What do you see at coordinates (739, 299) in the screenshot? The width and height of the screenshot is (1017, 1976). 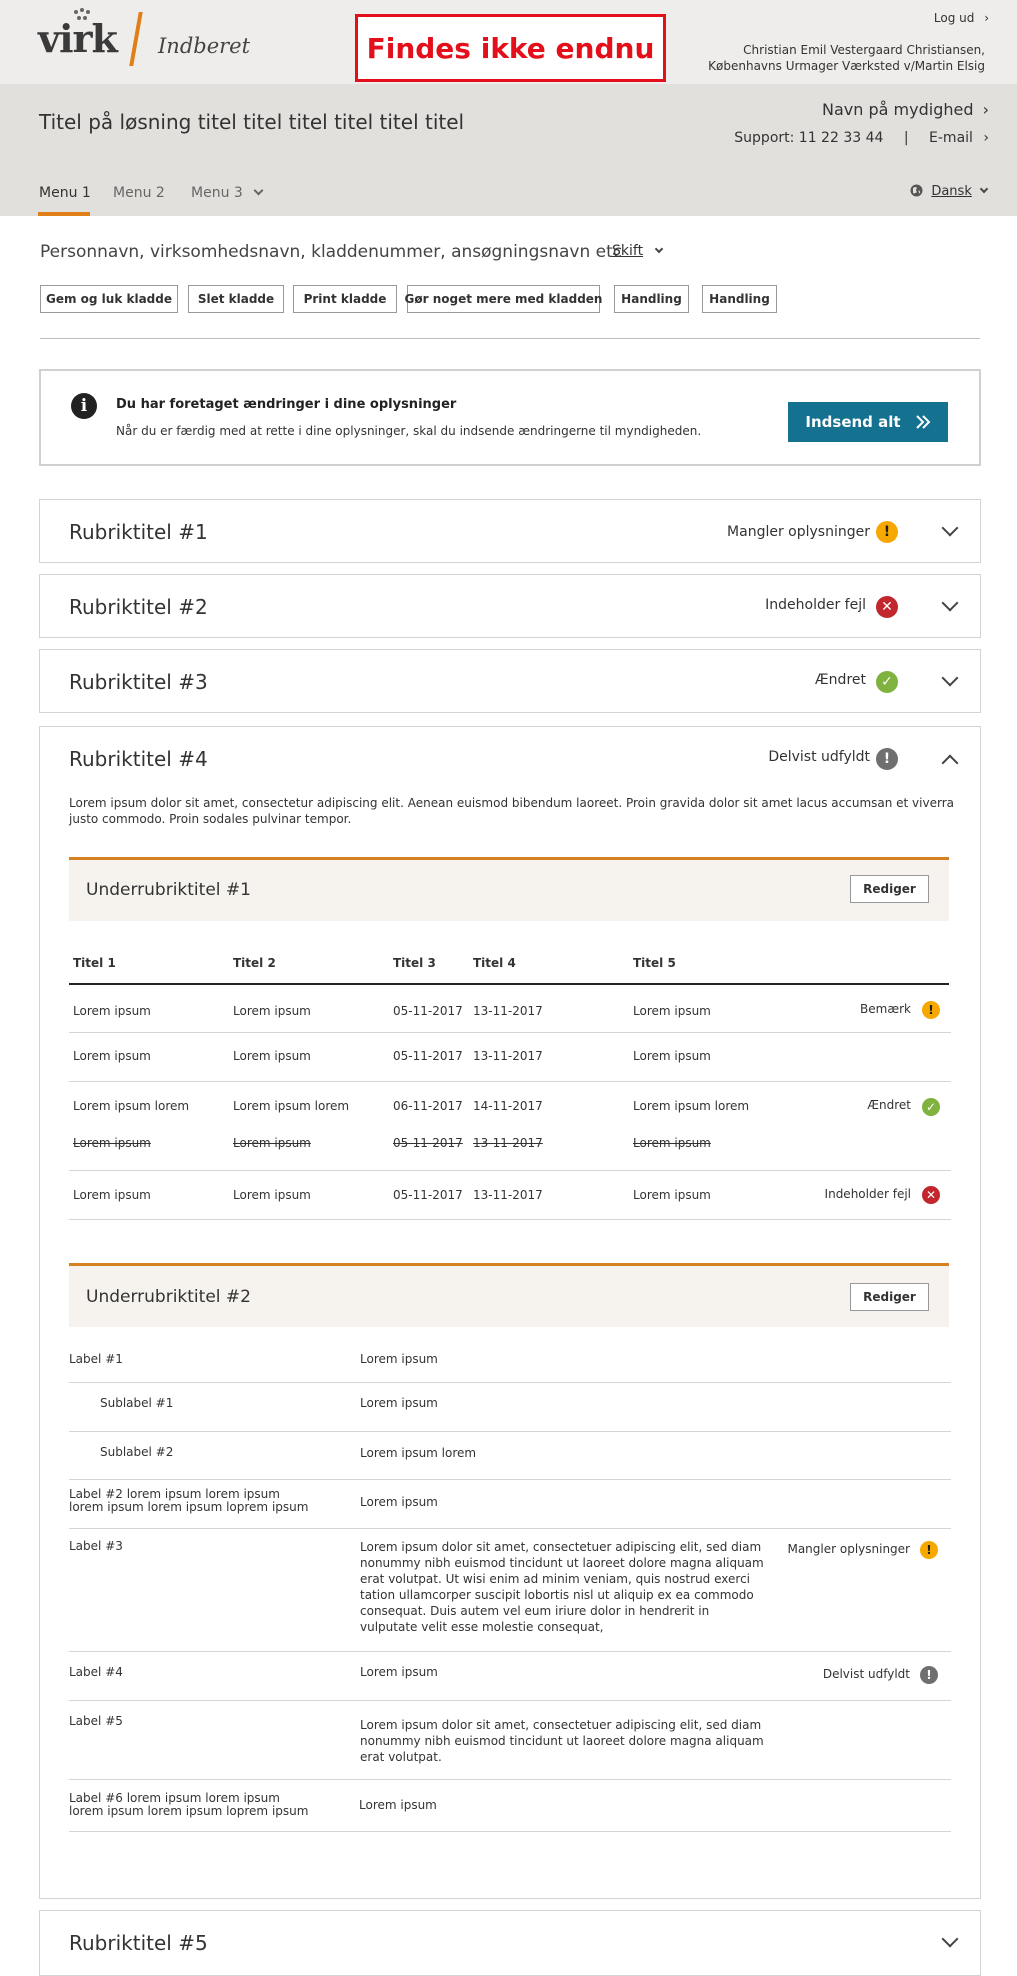 I see `action-button-2: Handling` at bounding box center [739, 299].